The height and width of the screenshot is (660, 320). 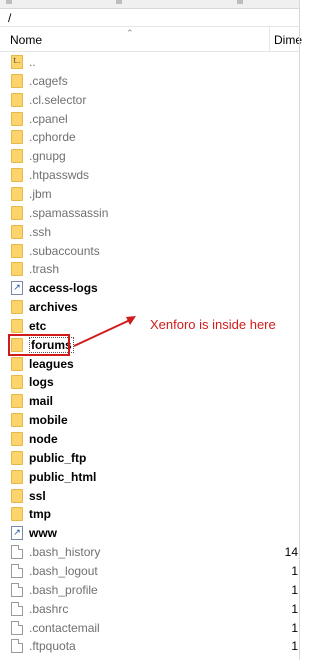 I want to click on item-name: .cl.selector, so click(x=58, y=99).